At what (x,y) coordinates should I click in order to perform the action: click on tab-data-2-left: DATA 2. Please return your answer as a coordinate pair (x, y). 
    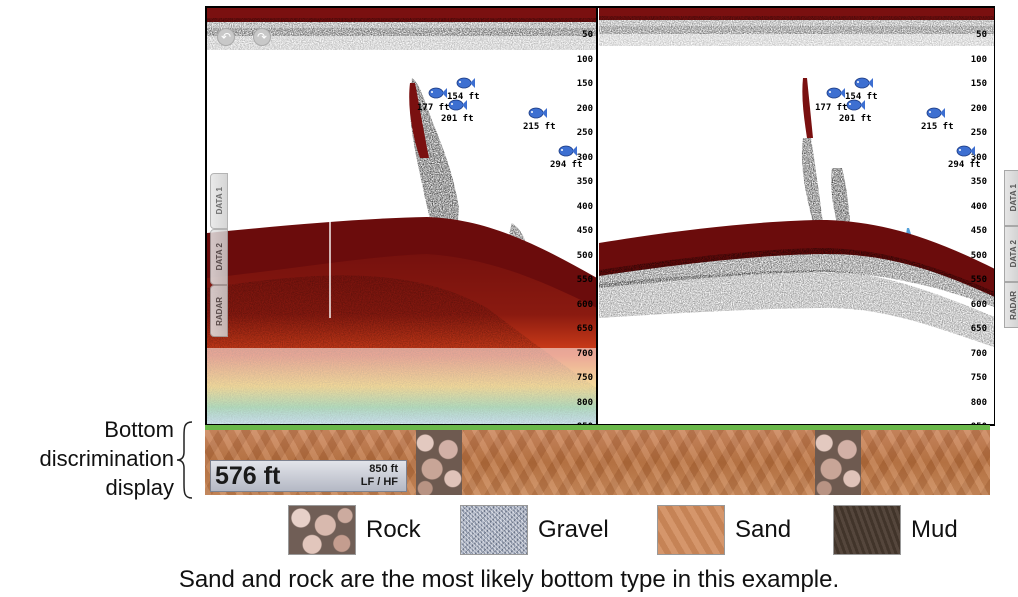
    Looking at the image, I should click on (219, 257).